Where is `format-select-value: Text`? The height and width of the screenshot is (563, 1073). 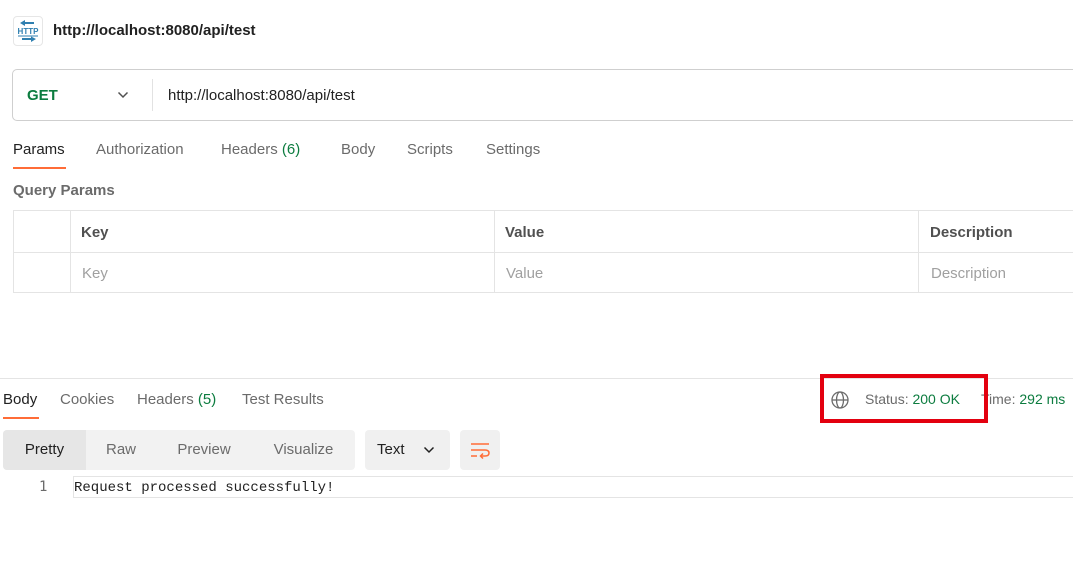 format-select-value: Text is located at coordinates (391, 449).